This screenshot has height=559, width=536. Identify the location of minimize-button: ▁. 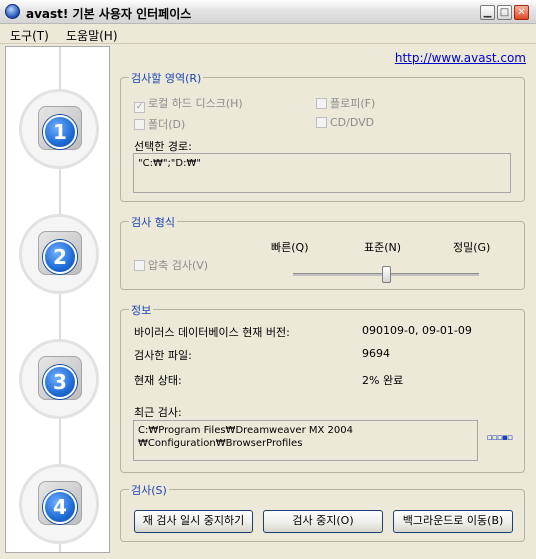
(487, 12).